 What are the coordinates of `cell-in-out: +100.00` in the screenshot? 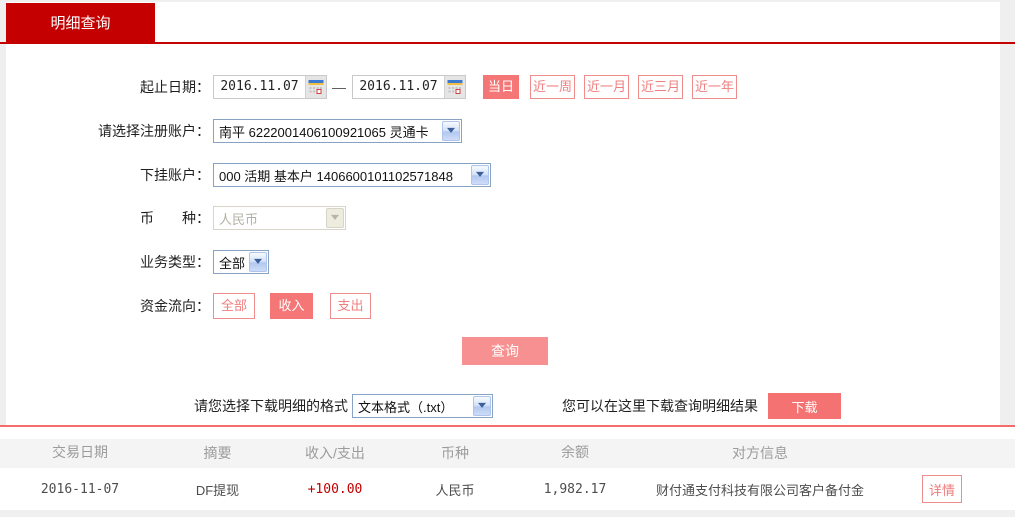 It's located at (335, 489).